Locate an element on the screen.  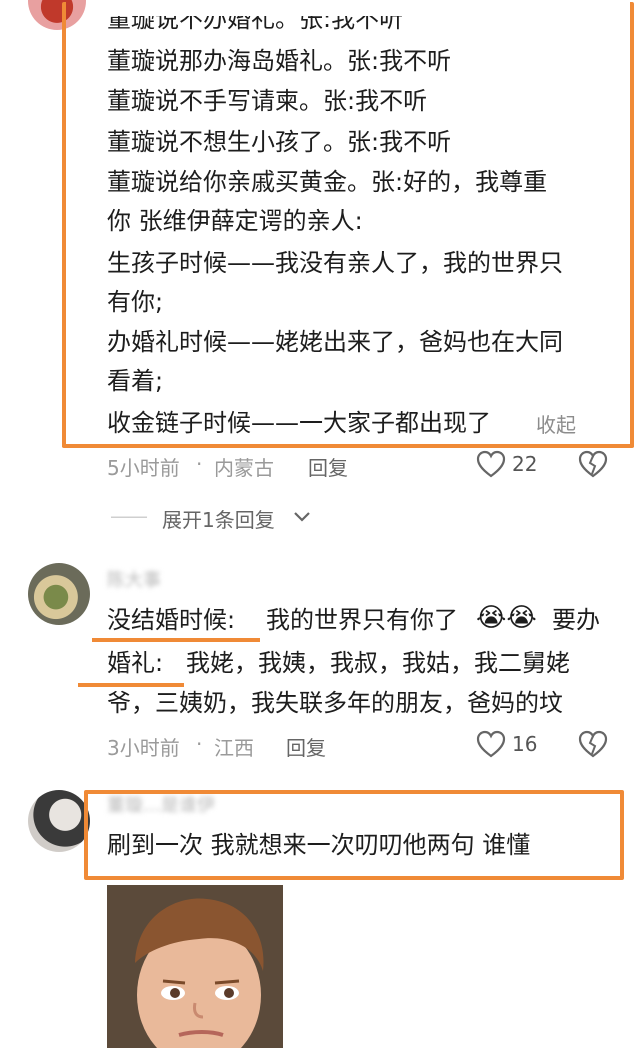
comment1-time: 5小时前 is located at coordinates (143, 468).